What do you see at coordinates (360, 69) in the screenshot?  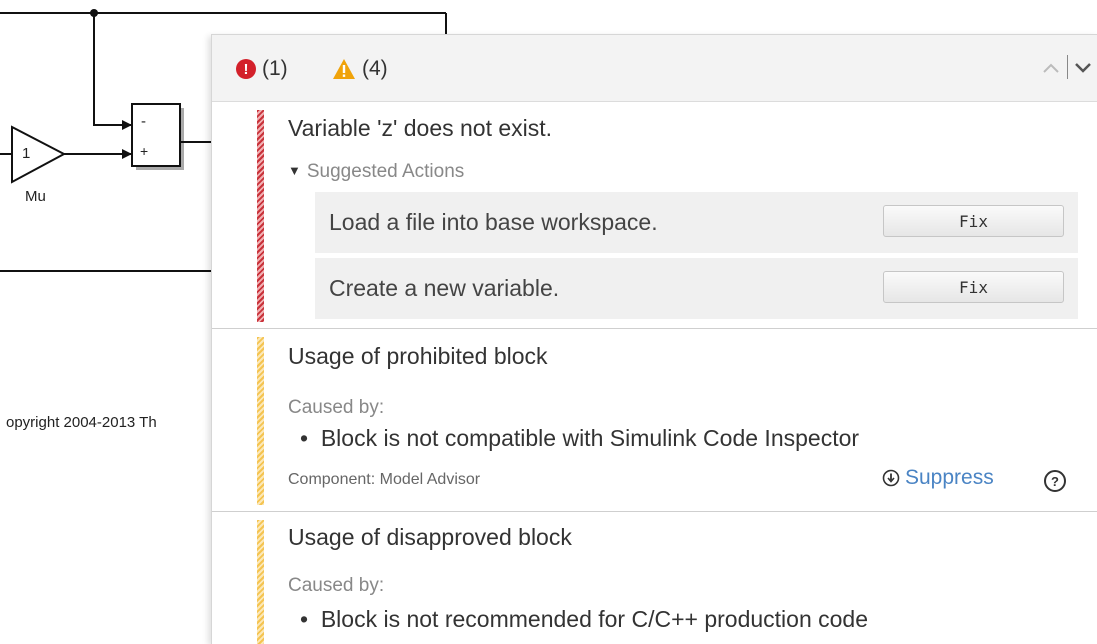 I see `warning-count-button: (4)` at bounding box center [360, 69].